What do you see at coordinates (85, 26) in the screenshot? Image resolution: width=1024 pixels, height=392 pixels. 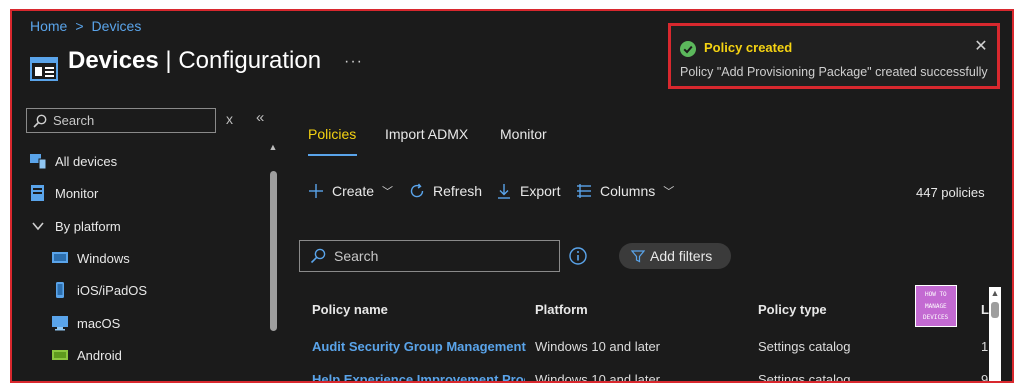 I see `breadcrumb: Home > Devices` at bounding box center [85, 26].